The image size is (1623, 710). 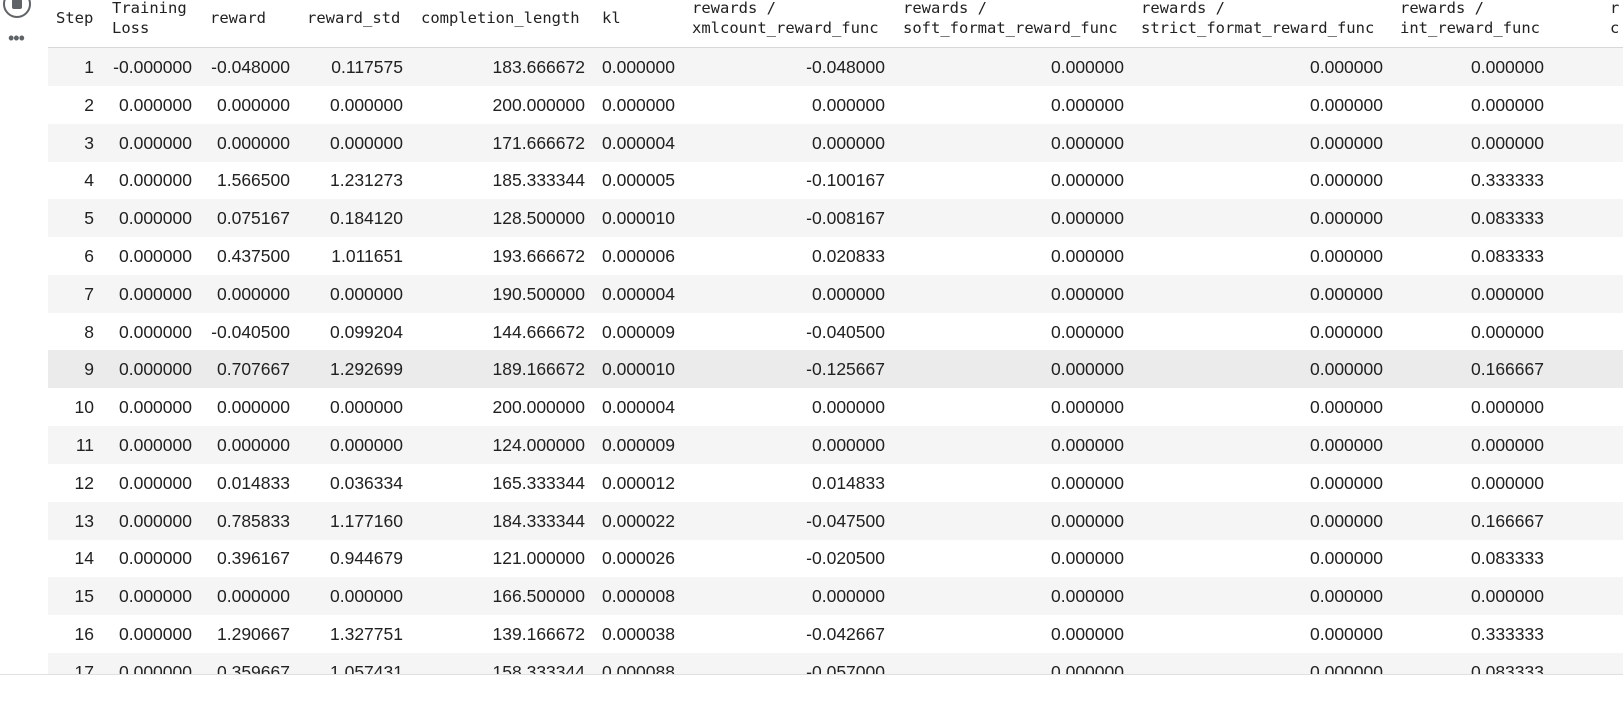 I want to click on cell-kl: 0.000004, so click(x=638, y=293).